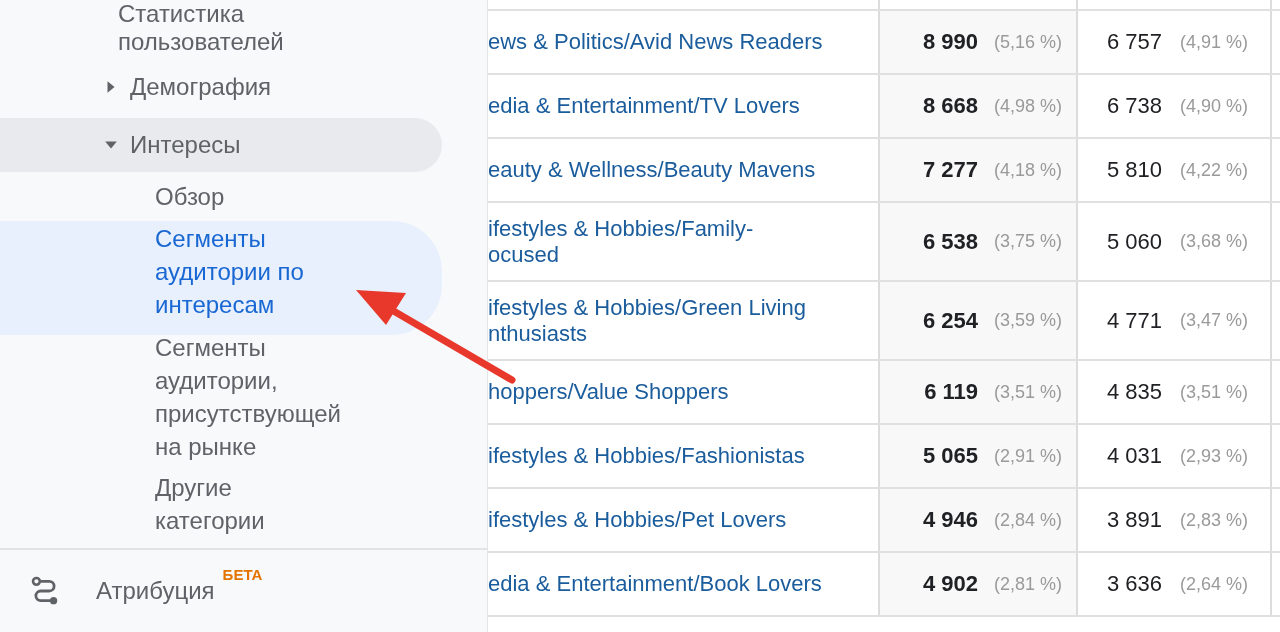 This screenshot has width=1280, height=632. Describe the element at coordinates (951, 392) in the screenshot. I see `table-cell: 6 119` at that location.